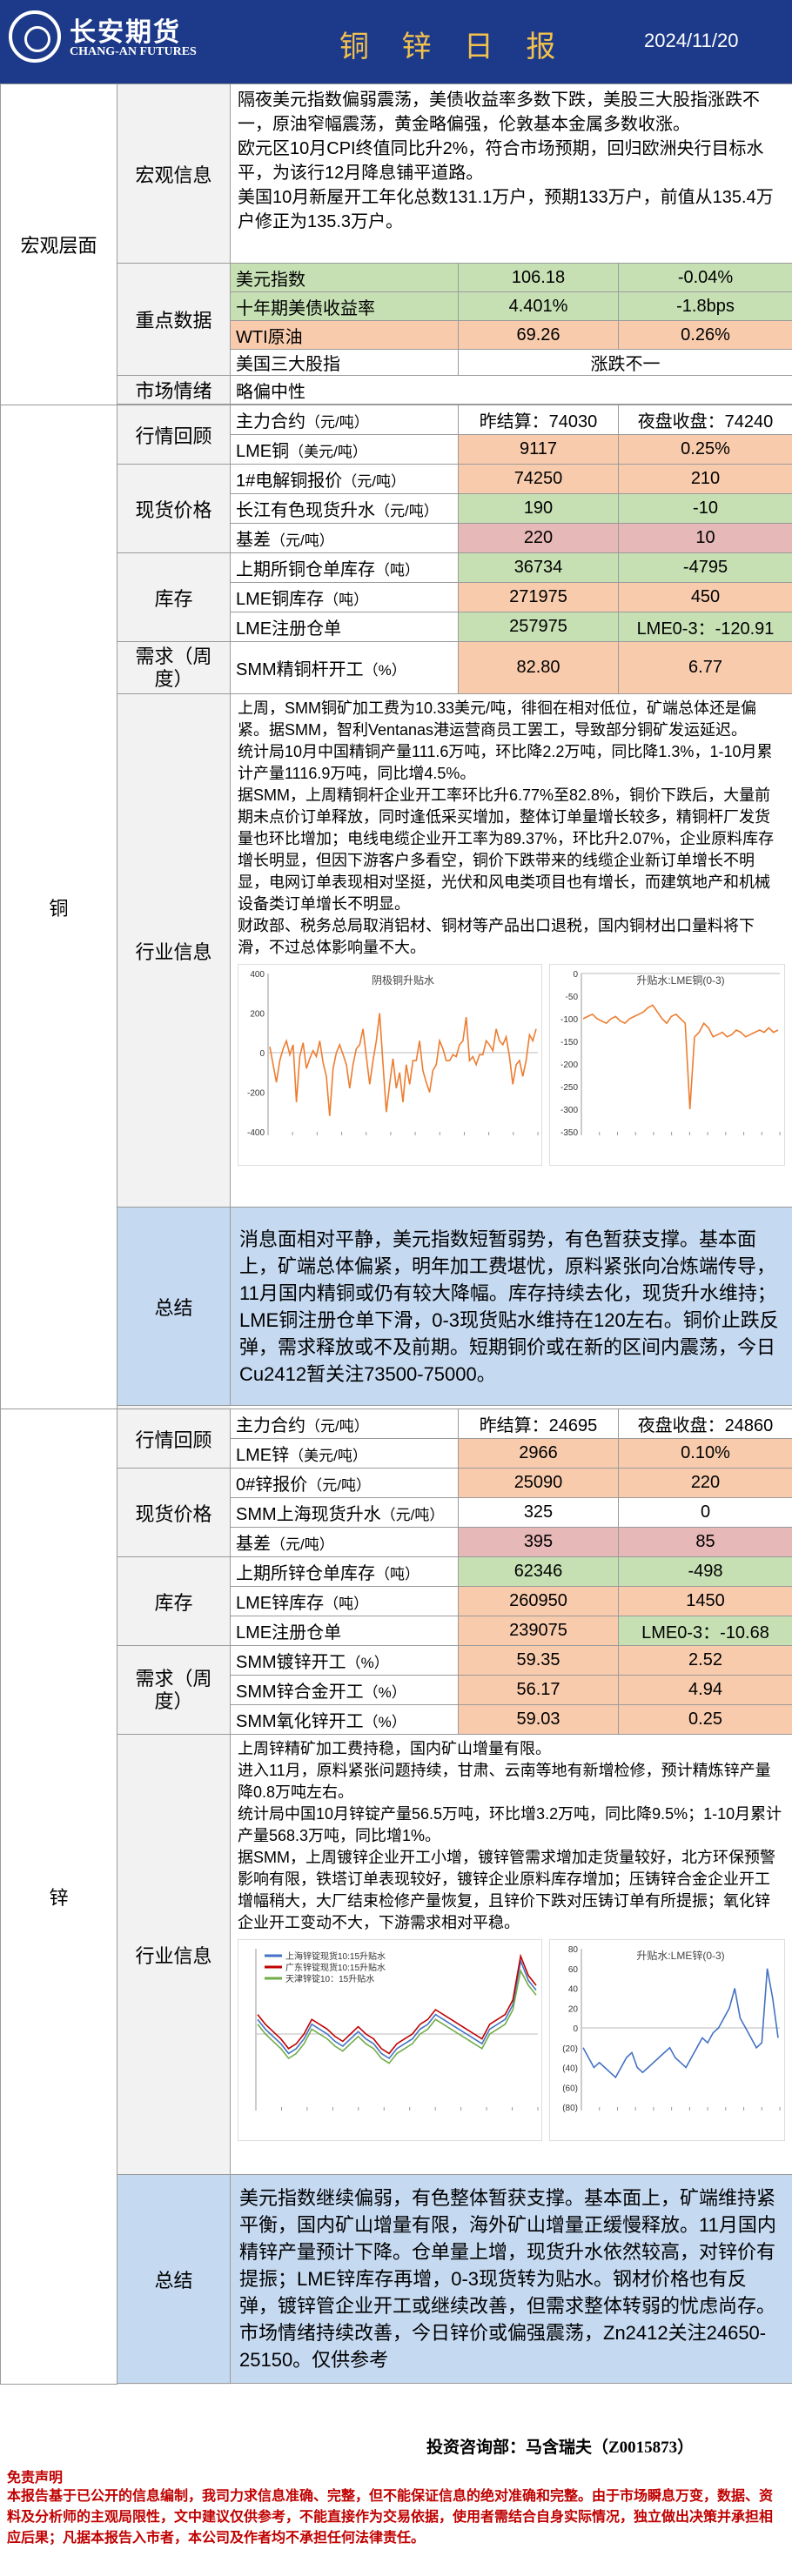  What do you see at coordinates (705, 420) in the screenshot?
I see `copper-night-close: 夜盘收盘：74240` at bounding box center [705, 420].